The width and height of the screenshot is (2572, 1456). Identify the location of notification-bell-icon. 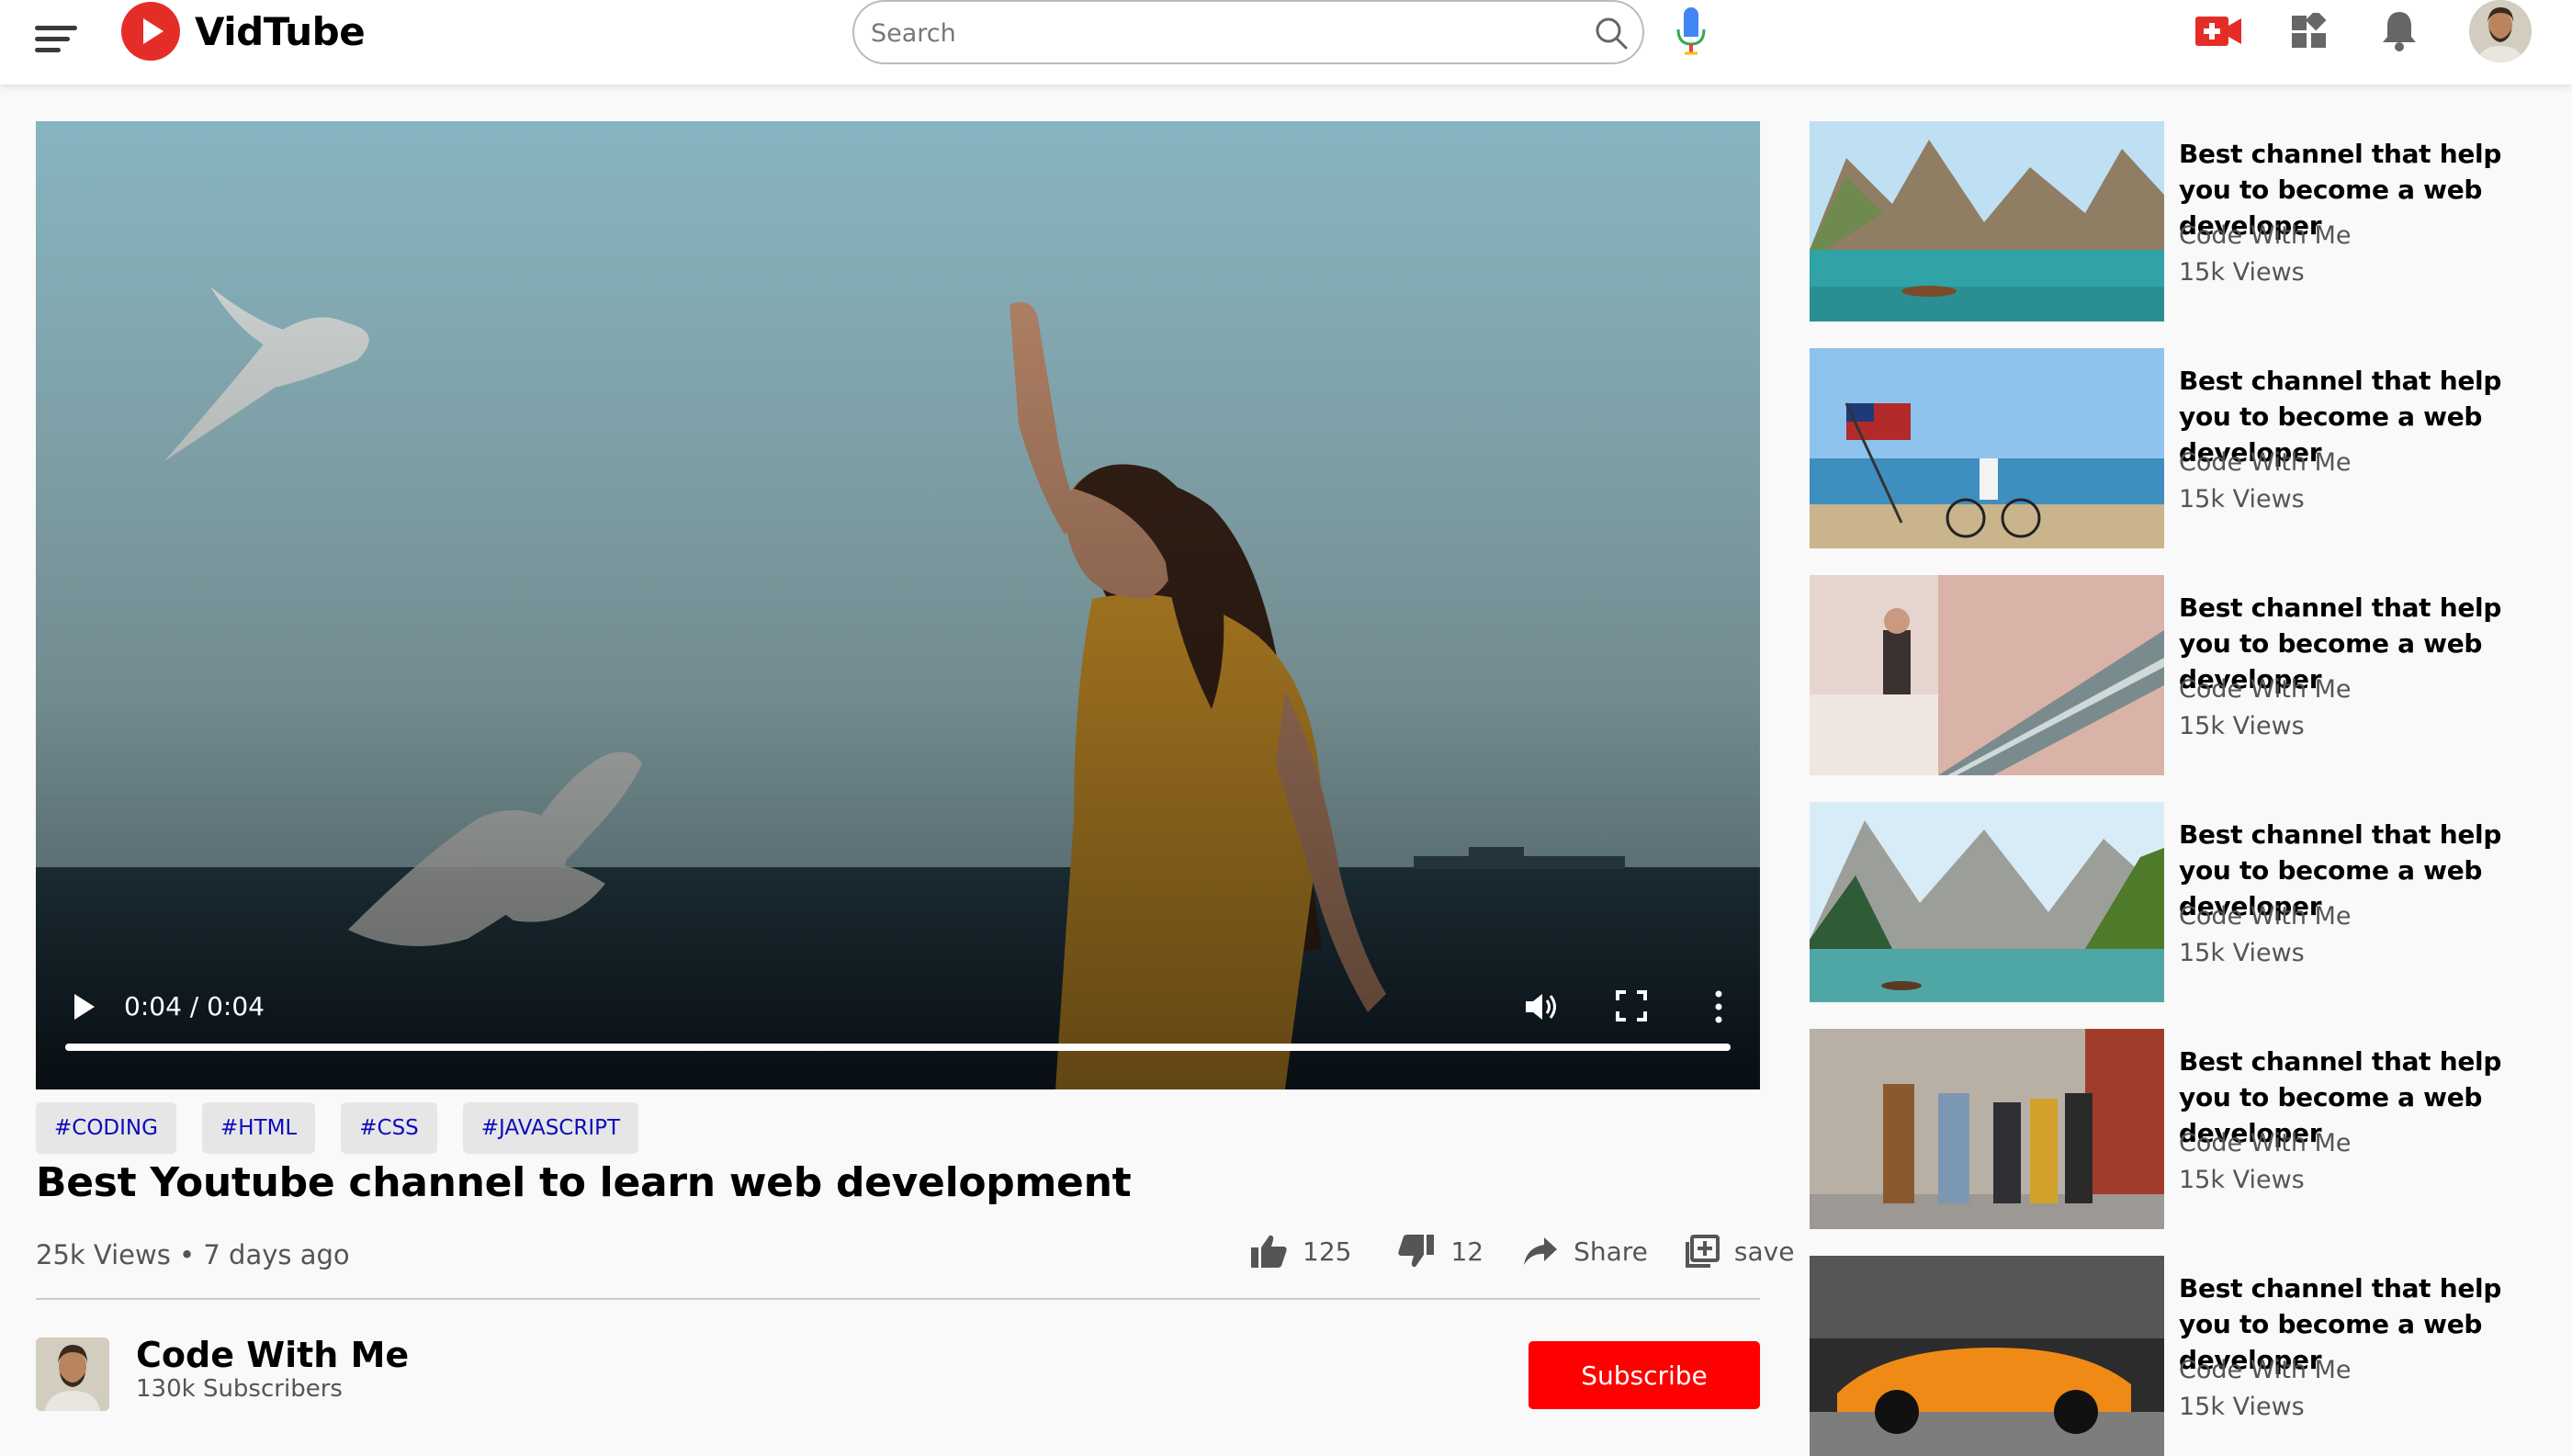
(2399, 30).